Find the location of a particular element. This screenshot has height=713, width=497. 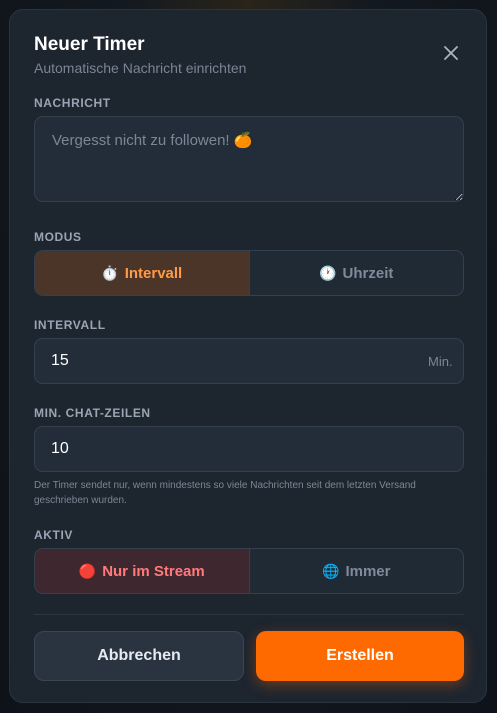

active-label: AKTIV is located at coordinates (53, 535).